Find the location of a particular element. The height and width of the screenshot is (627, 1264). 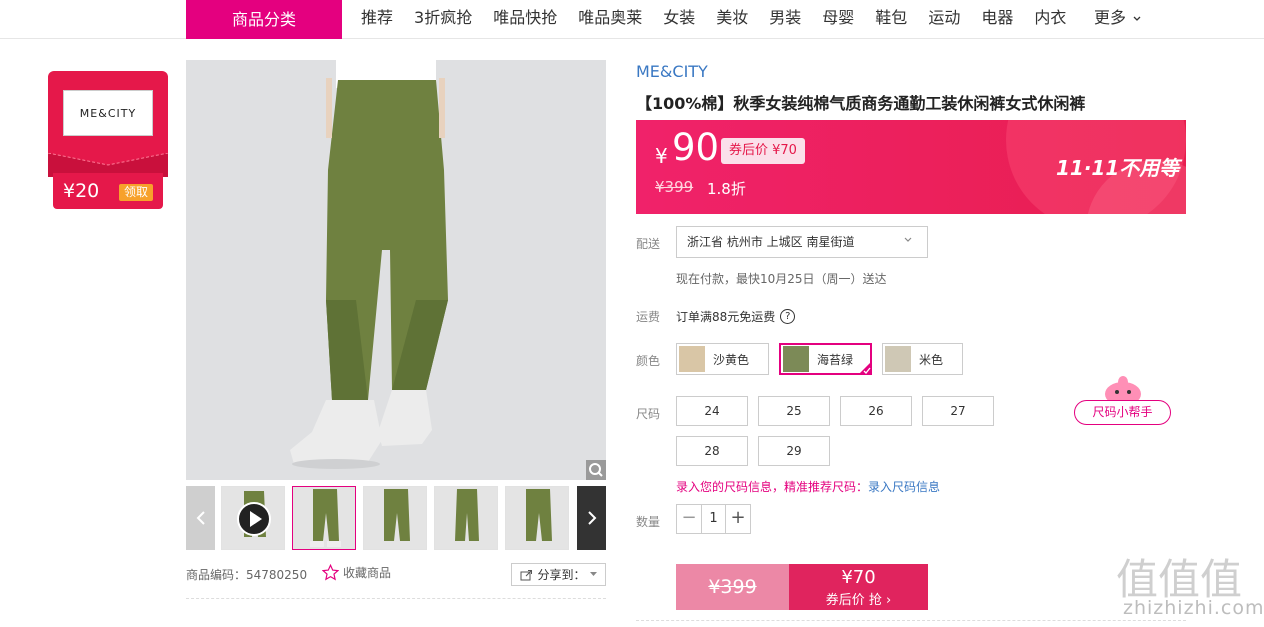

product-title: 【100%棉】秋季女装纯棉气质商务通勤工装休闲裤女式休闲裤 is located at coordinates (861, 103).